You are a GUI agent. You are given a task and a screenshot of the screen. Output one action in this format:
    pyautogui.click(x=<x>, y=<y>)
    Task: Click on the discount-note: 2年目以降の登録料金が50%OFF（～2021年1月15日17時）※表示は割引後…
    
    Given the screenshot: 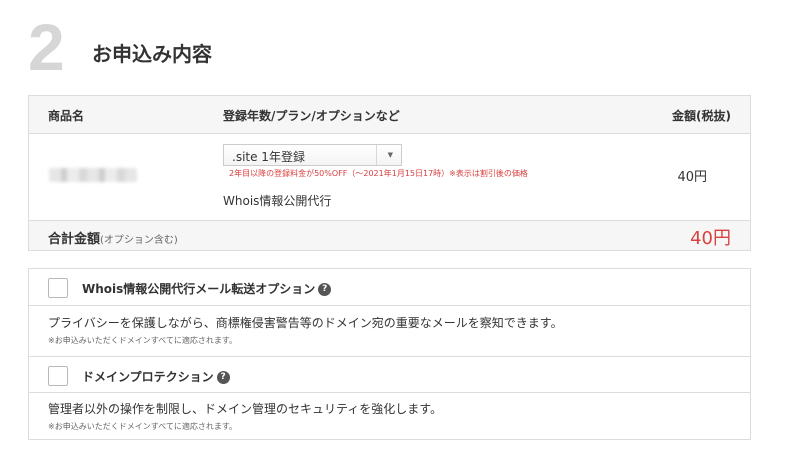 What is the action you would take?
    pyautogui.click(x=378, y=173)
    